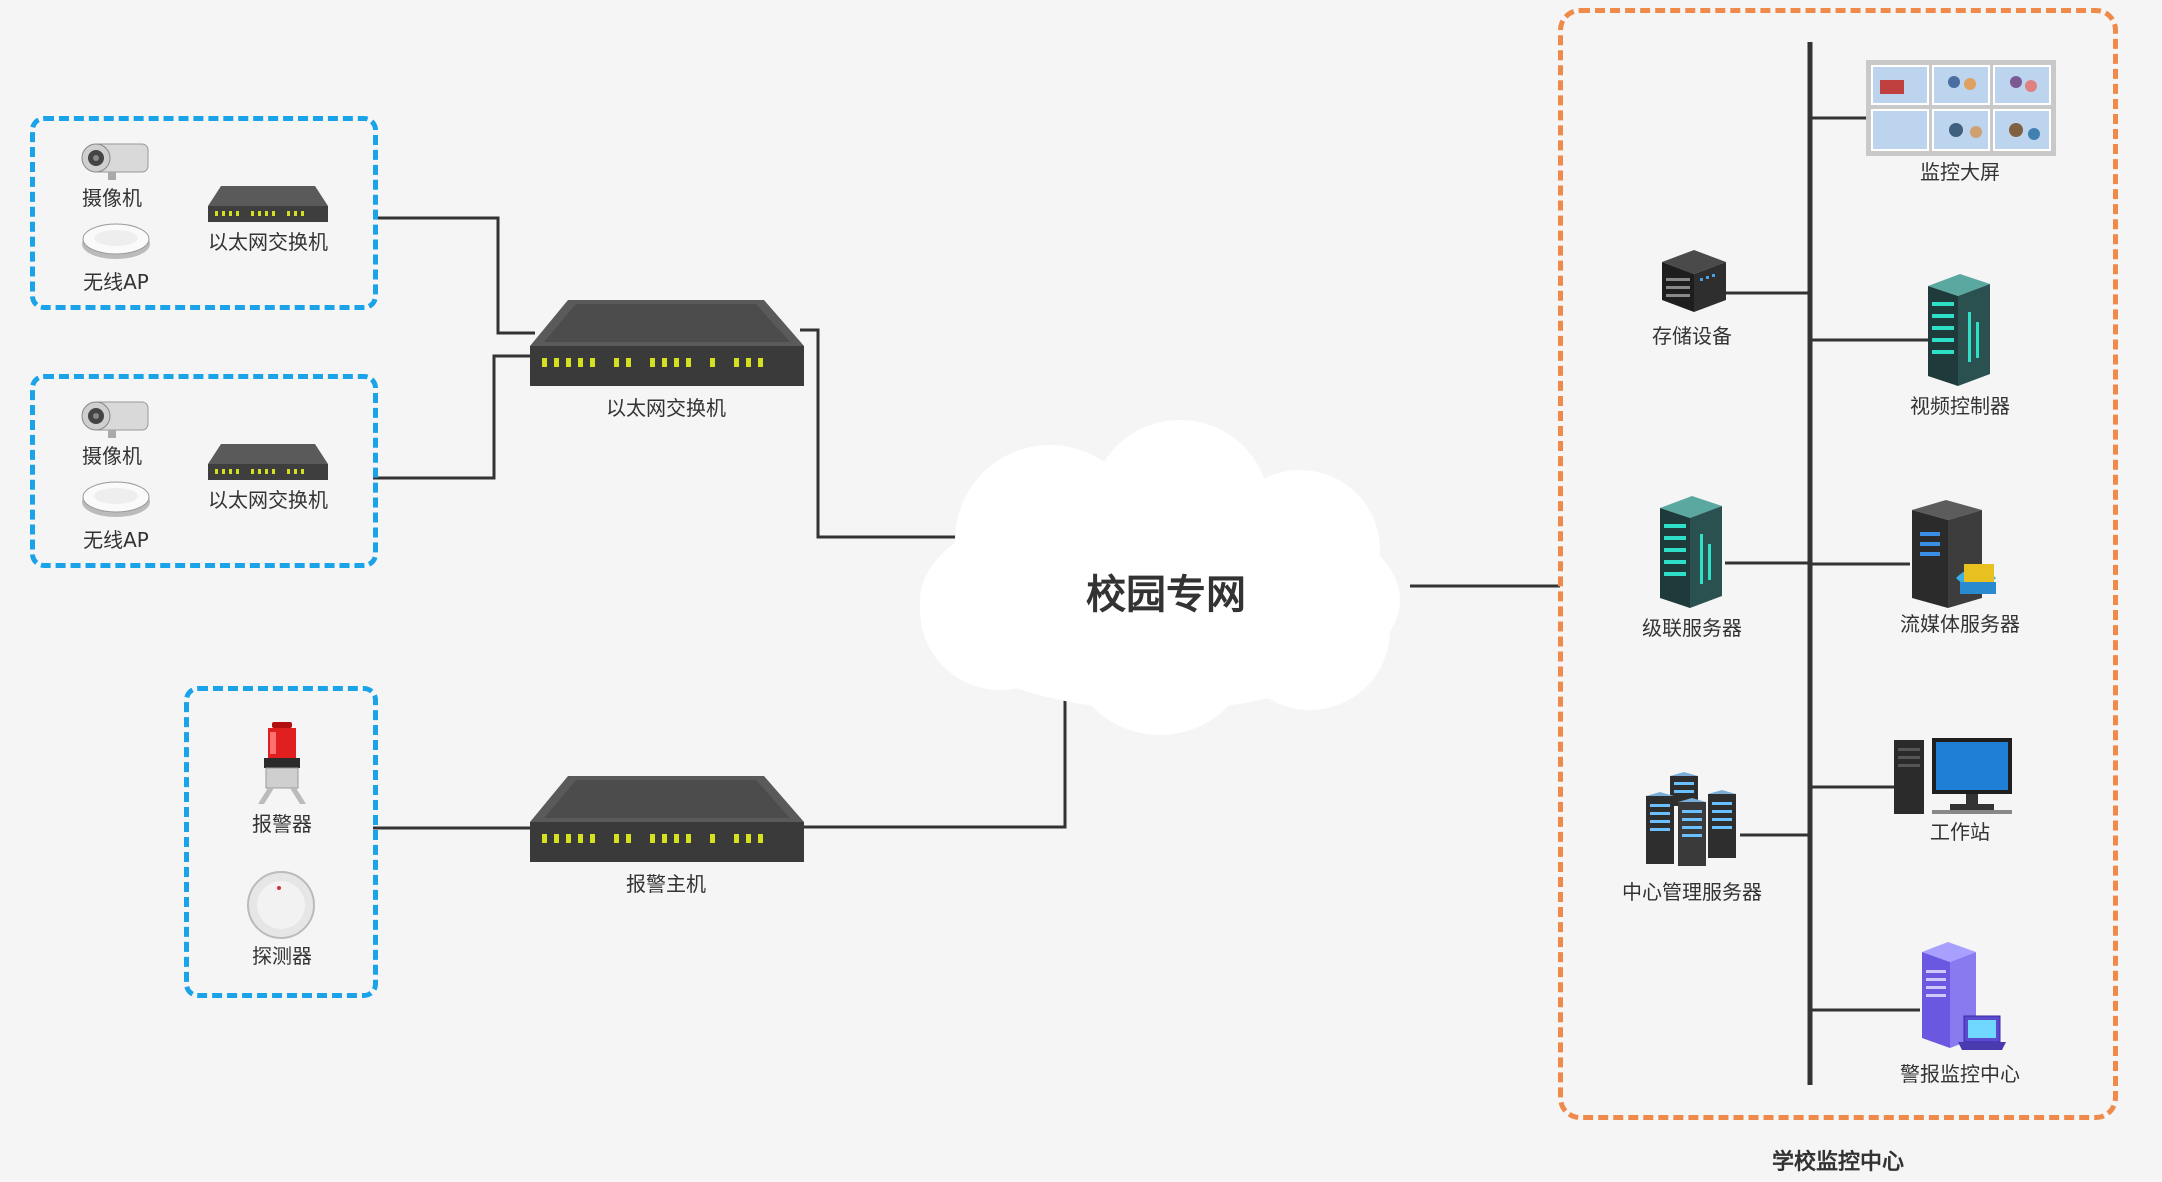 This screenshot has width=2162, height=1182. What do you see at coordinates (1692, 628) in the screenshot?
I see `cascade-server-label: 级联服务器` at bounding box center [1692, 628].